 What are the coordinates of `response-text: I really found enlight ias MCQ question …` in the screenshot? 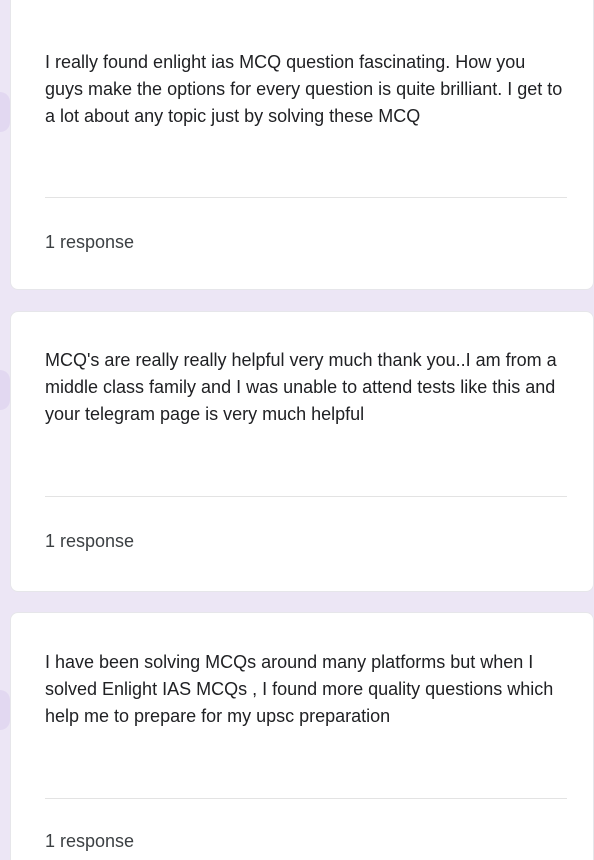 It's located at (304, 89).